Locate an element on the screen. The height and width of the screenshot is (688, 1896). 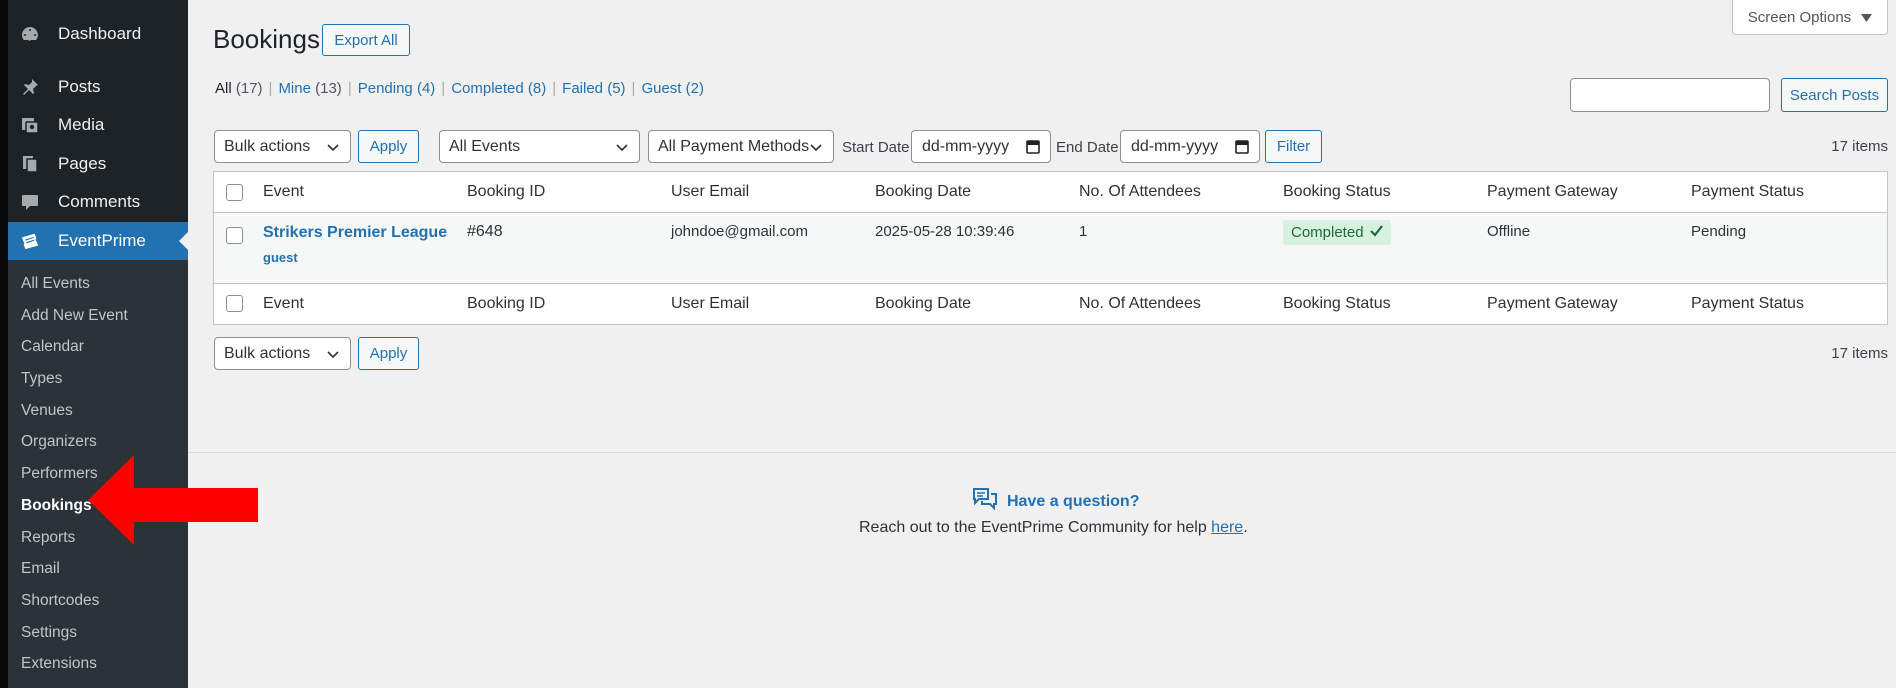
sidebar-item-eventprime: EventPrime is located at coordinates (98, 240).